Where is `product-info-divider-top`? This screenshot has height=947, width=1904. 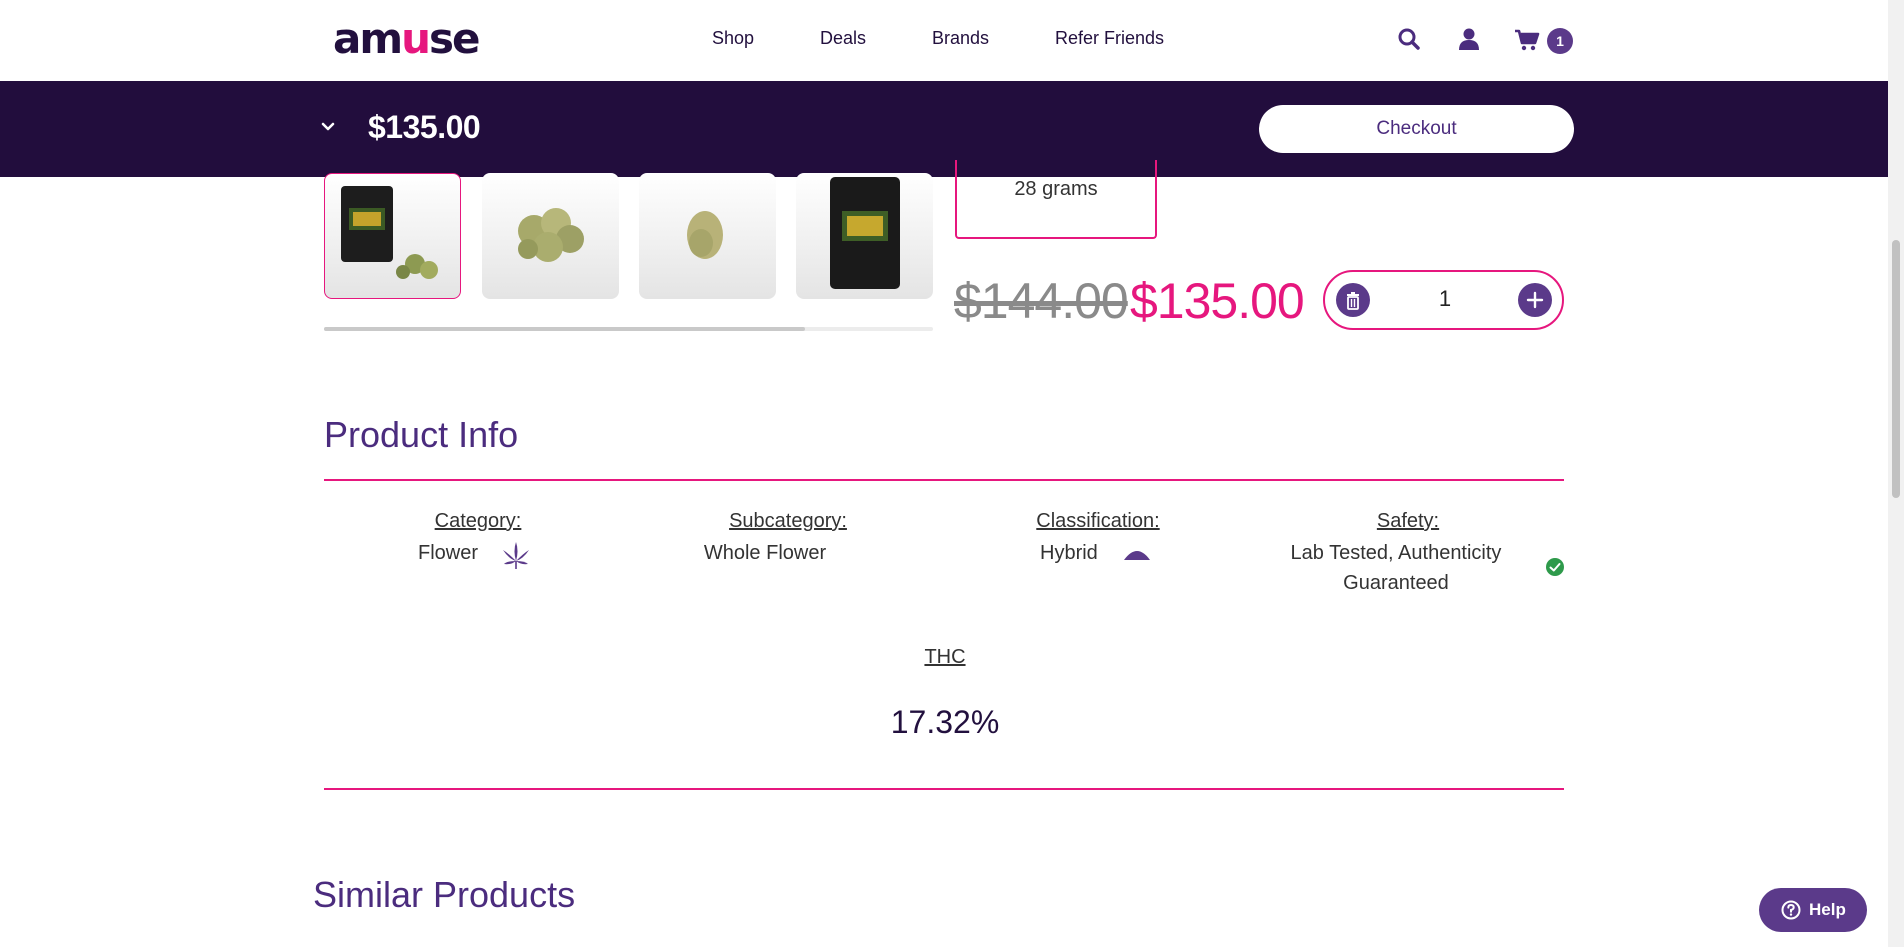
product-info-divider-top is located at coordinates (944, 480).